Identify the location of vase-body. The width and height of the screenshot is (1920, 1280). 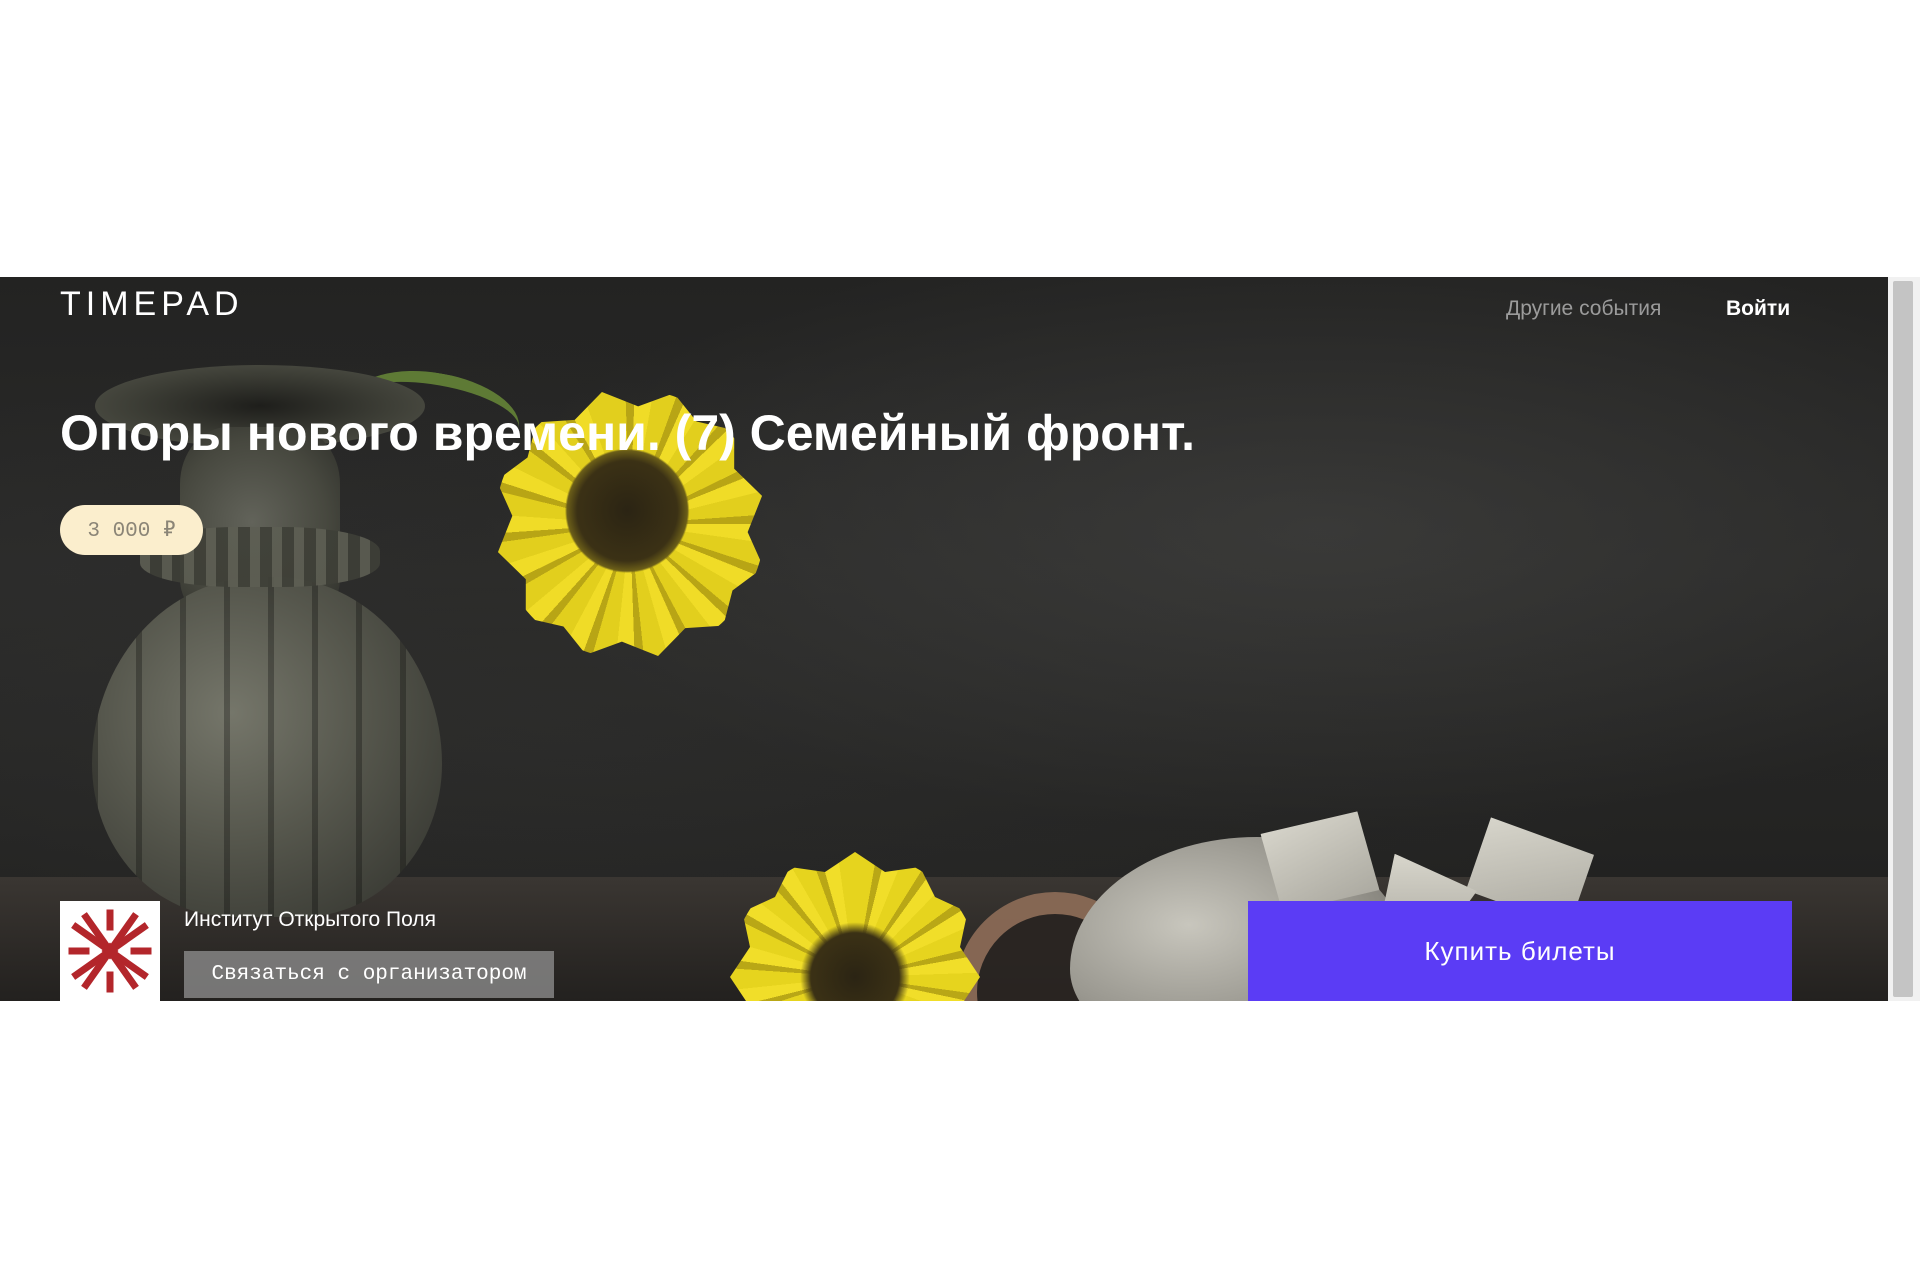
(267, 747).